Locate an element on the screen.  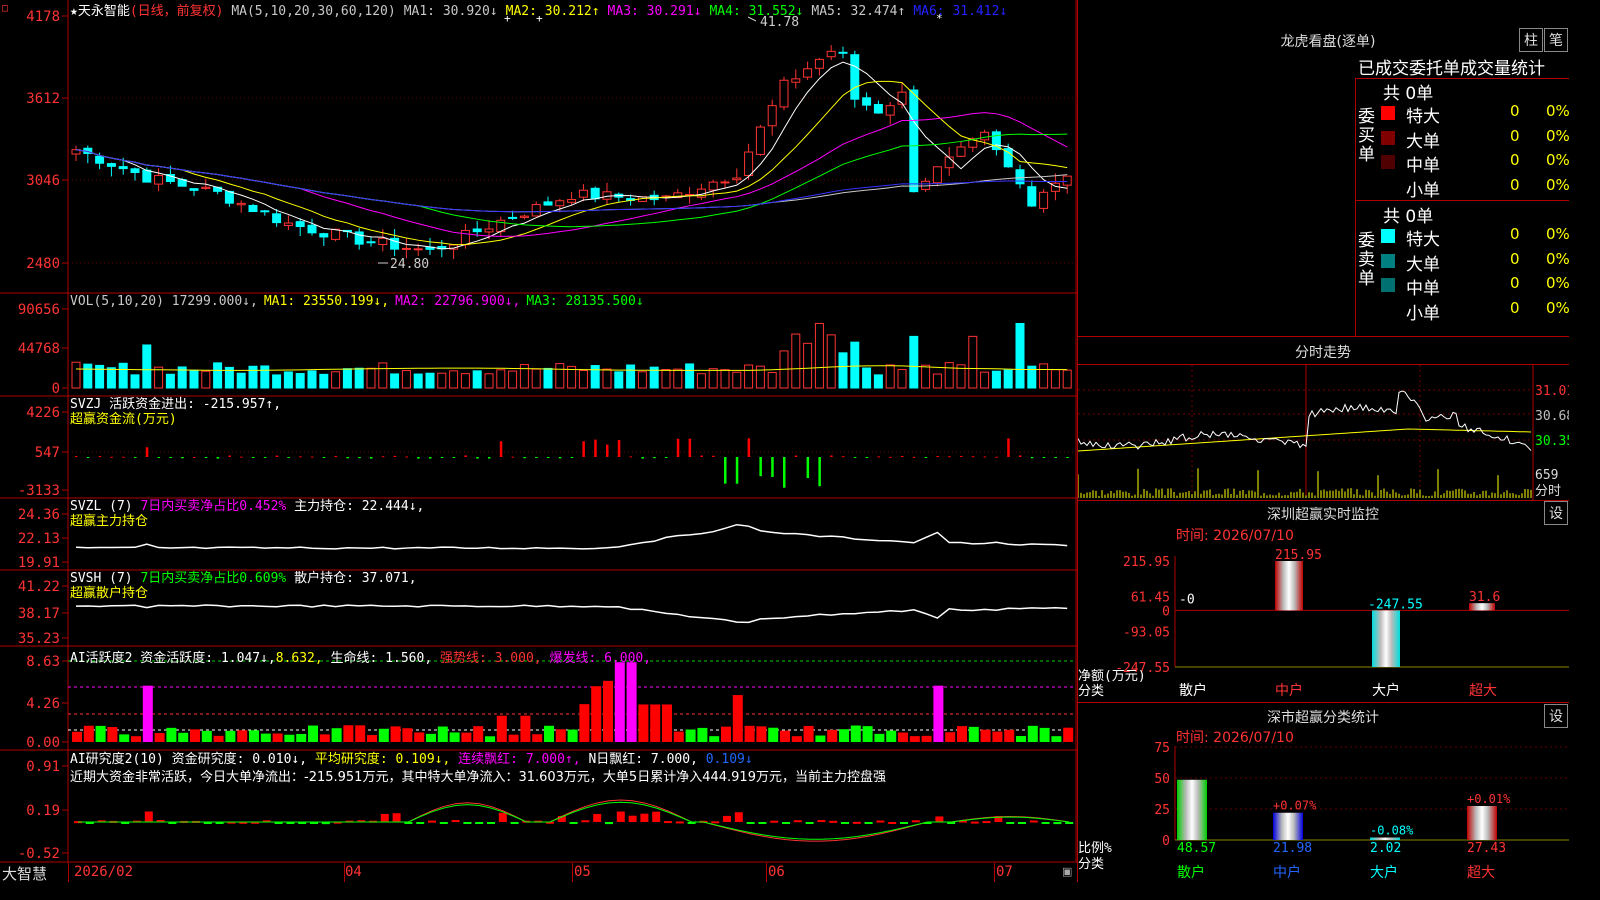
intraday-chart: 31.01 30.68 30.35 659 分时 is located at coordinates (1323, 432).